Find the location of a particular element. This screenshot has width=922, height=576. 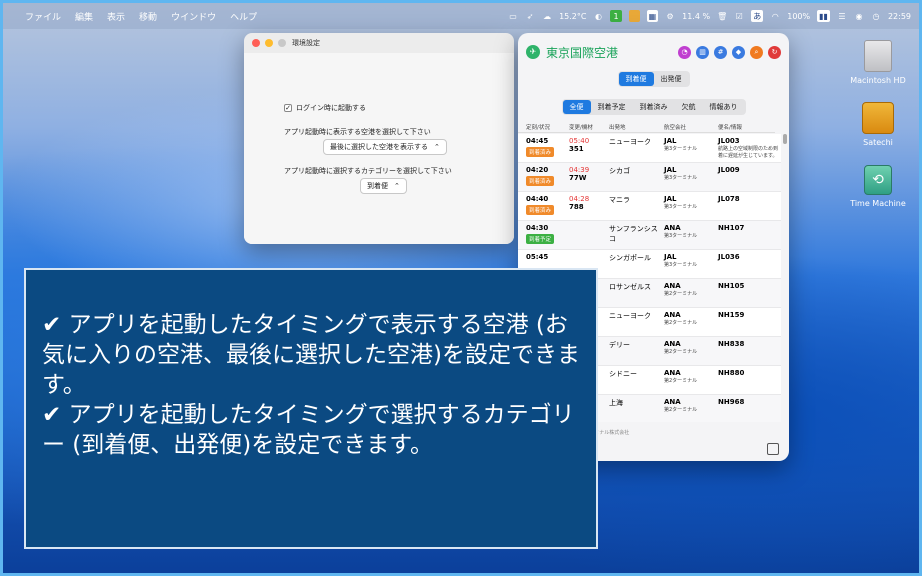

screen-icon: ▭ is located at coordinates (513, 16).